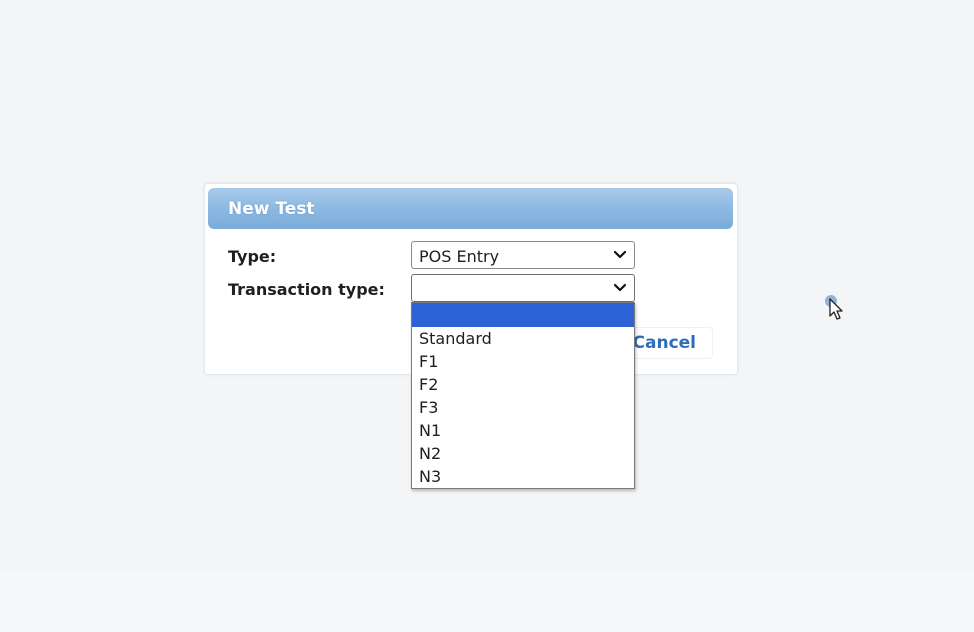 Image resolution: width=974 pixels, height=632 pixels. Describe the element at coordinates (523, 430) in the screenshot. I see `dropdown-option-n1: N1` at that location.